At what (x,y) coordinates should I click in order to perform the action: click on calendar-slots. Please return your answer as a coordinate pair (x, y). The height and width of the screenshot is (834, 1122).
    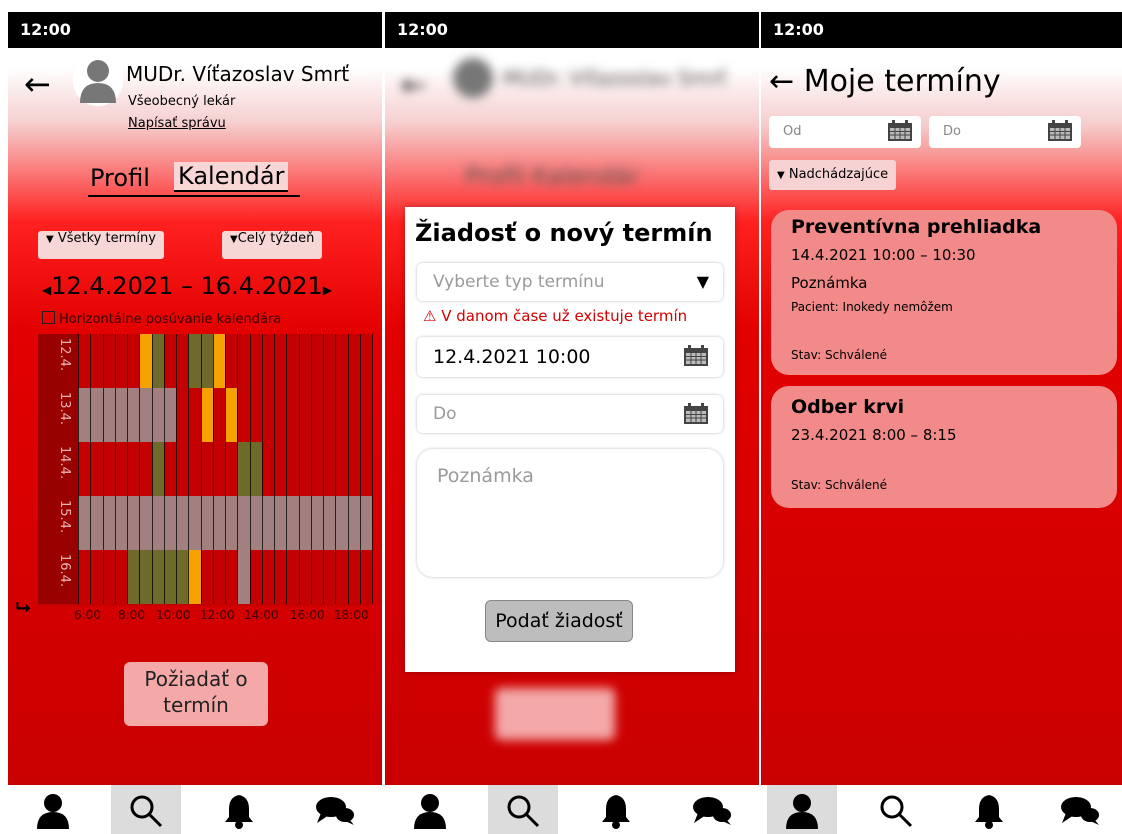
    Looking at the image, I should click on (225, 469).